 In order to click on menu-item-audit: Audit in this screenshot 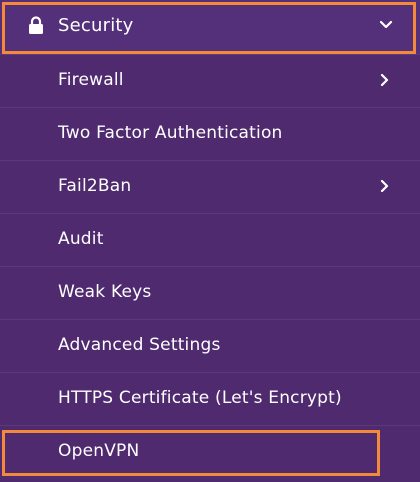, I will do `click(210, 239)`.